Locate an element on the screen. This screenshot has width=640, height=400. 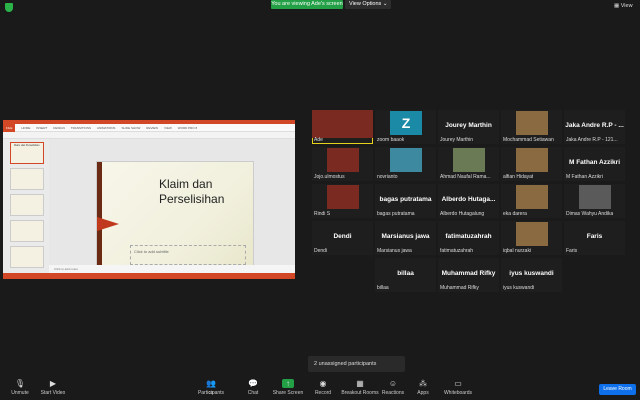
chevron-down-icon: ⌄ is located at coordinates (385, 4).